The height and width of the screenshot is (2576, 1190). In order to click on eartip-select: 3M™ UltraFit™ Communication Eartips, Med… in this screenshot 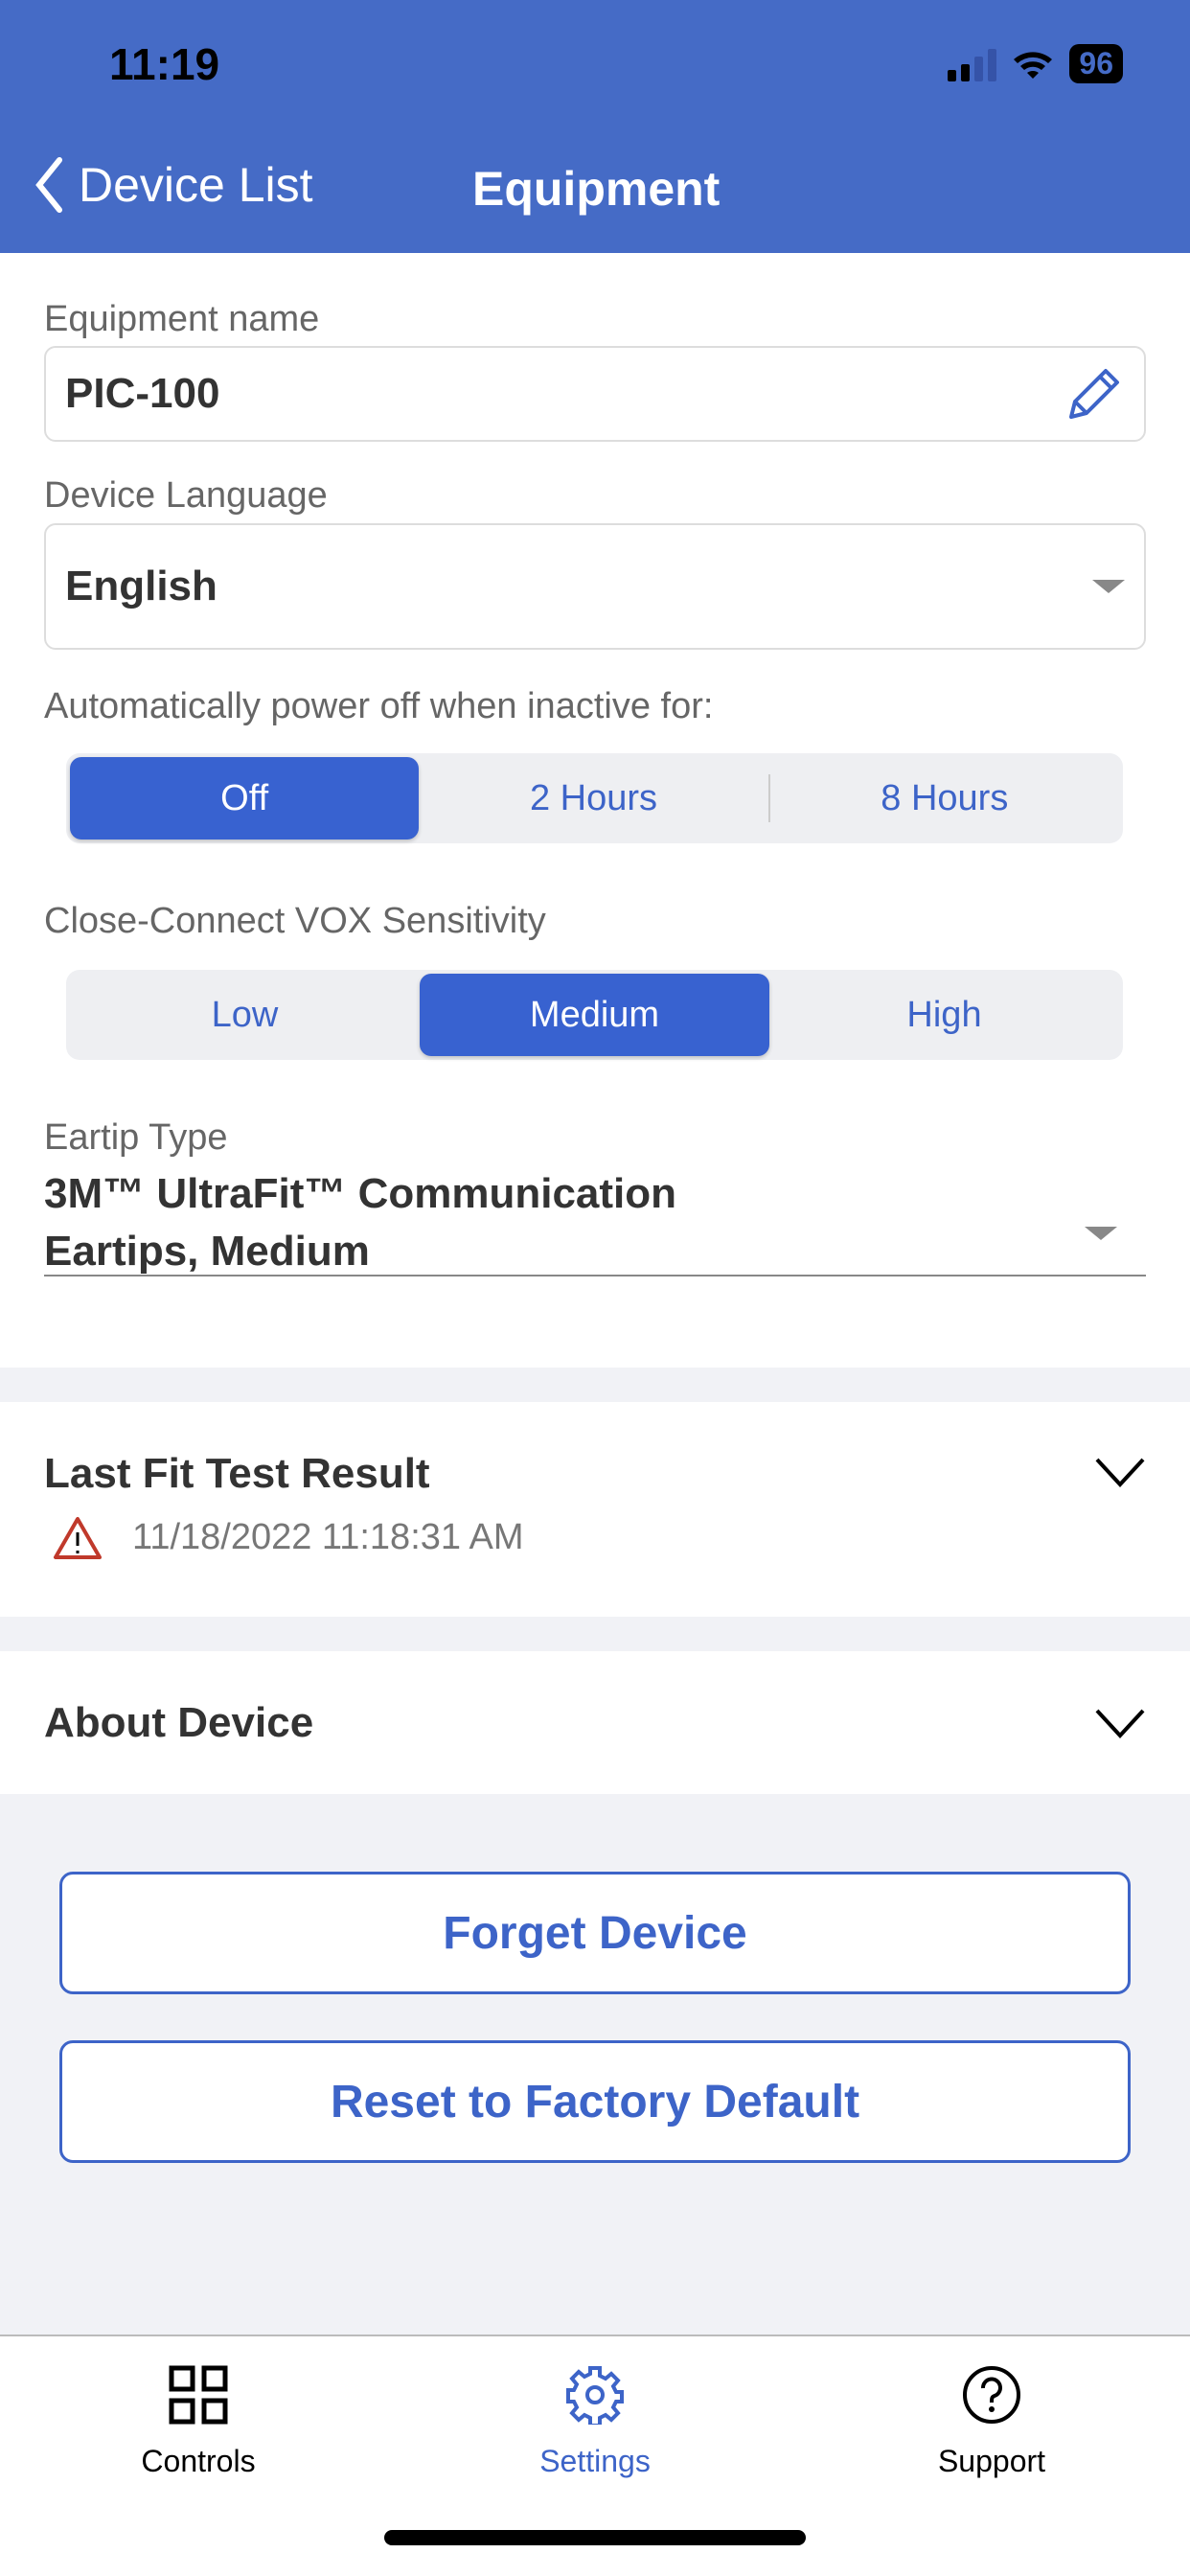, I will do `click(595, 1220)`.